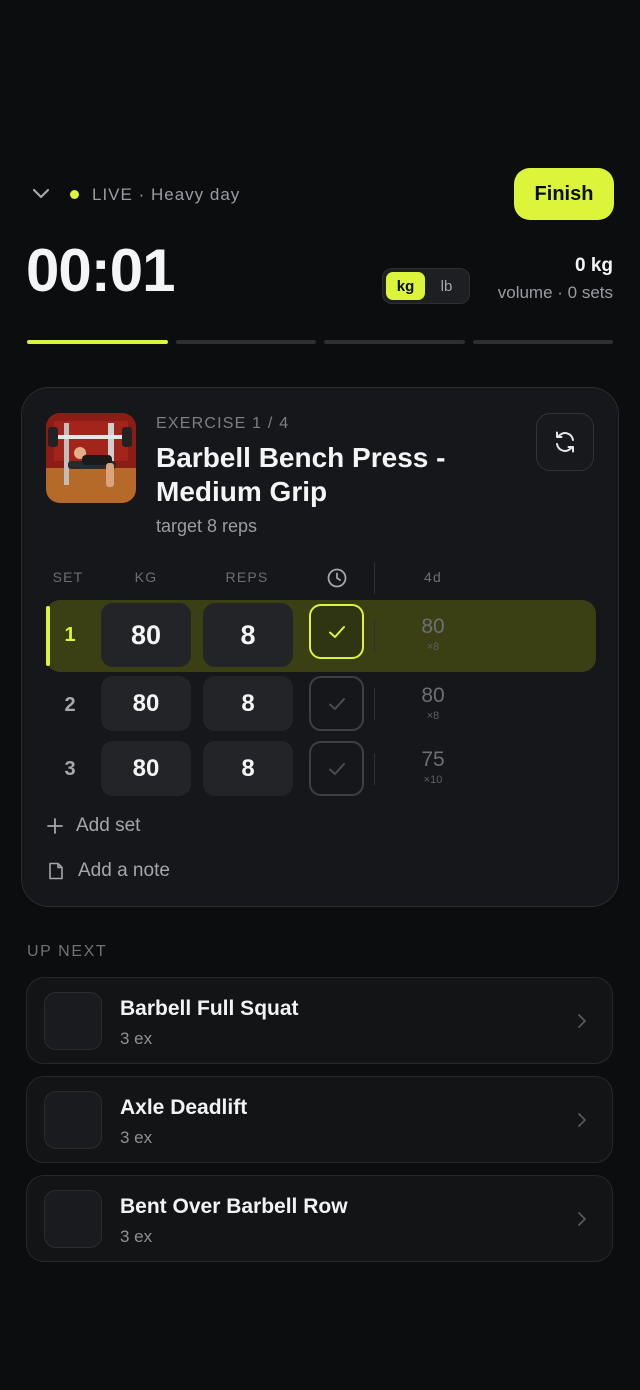 The width and height of the screenshot is (640, 1390). What do you see at coordinates (247, 577) in the screenshot?
I see `column-header-reps: REPS` at bounding box center [247, 577].